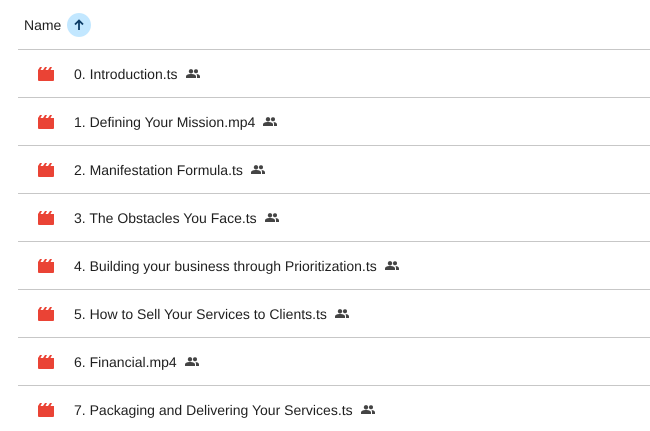 Image resolution: width=650 pixels, height=431 pixels. What do you see at coordinates (165, 218) in the screenshot?
I see `file-name: 3. The Obstacles You Face.ts` at bounding box center [165, 218].